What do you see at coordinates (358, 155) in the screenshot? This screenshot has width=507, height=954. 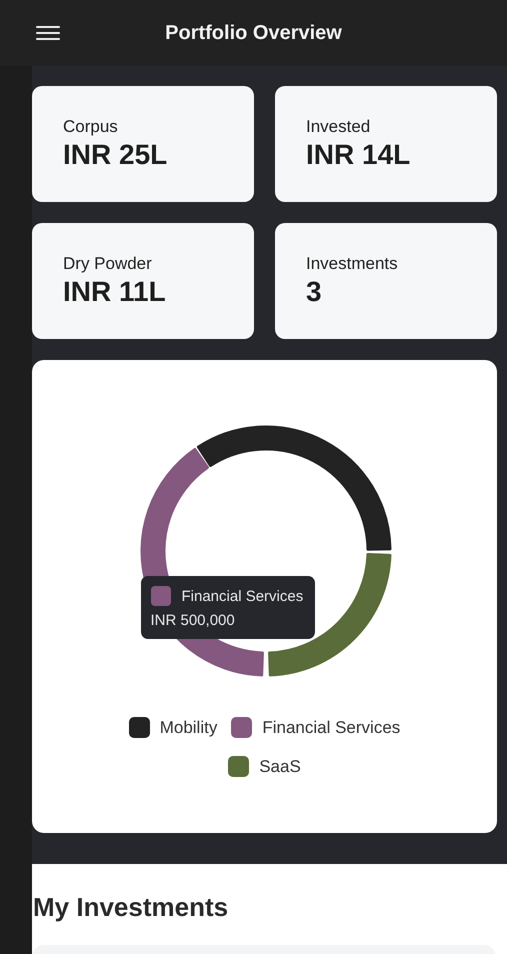 I see `stat-value: INR 14L` at bounding box center [358, 155].